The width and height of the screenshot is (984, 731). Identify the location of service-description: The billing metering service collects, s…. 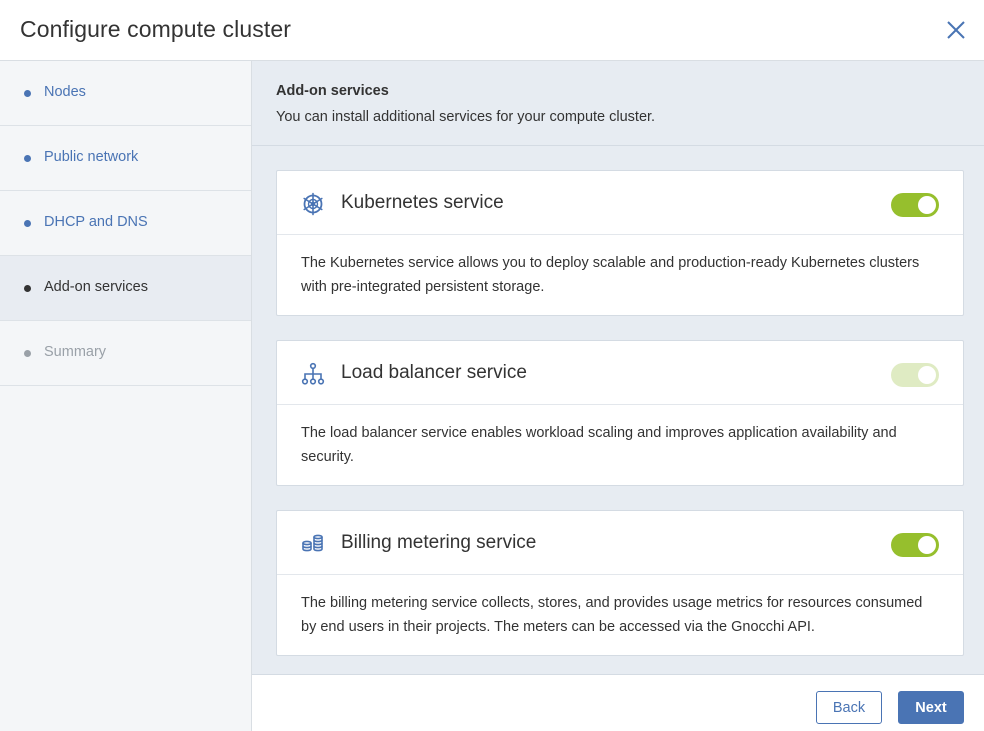
(612, 615).